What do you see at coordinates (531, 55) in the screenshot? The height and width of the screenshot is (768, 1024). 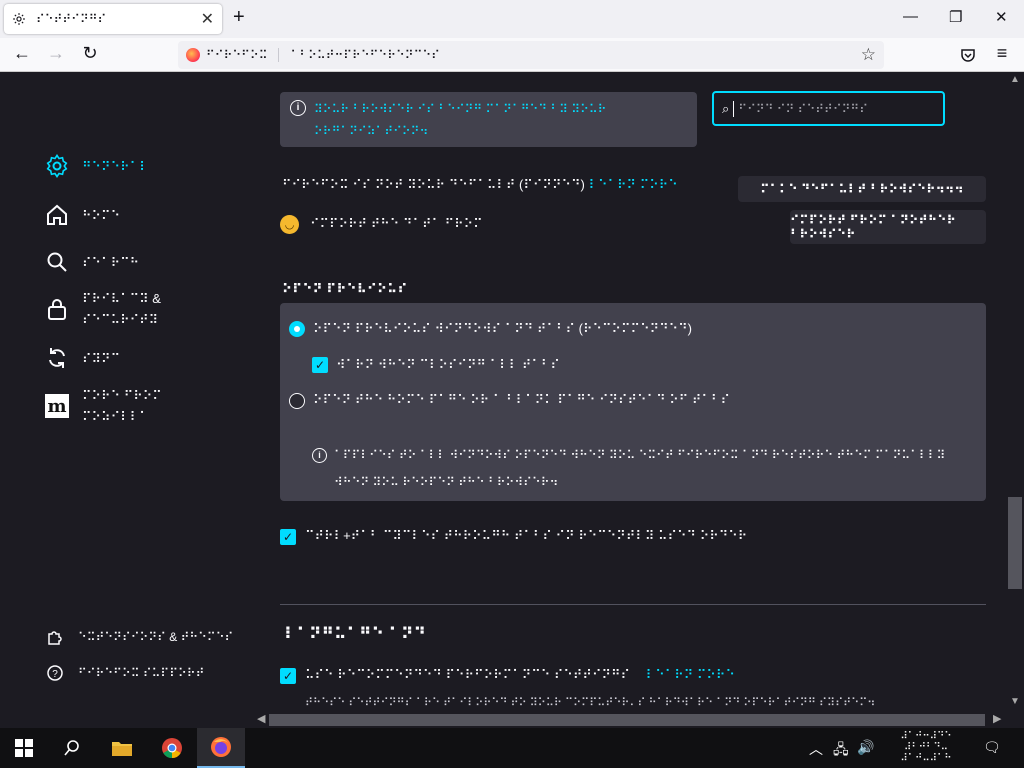 I see `url-bar: ⠋⠊⠗⠑⠋⠕⠭ ⠁⠃⠕⠥⠞⠒⠏⠗⠑⠋⠑⠗⠑⠝⠉⠑⠎ ☆` at bounding box center [531, 55].